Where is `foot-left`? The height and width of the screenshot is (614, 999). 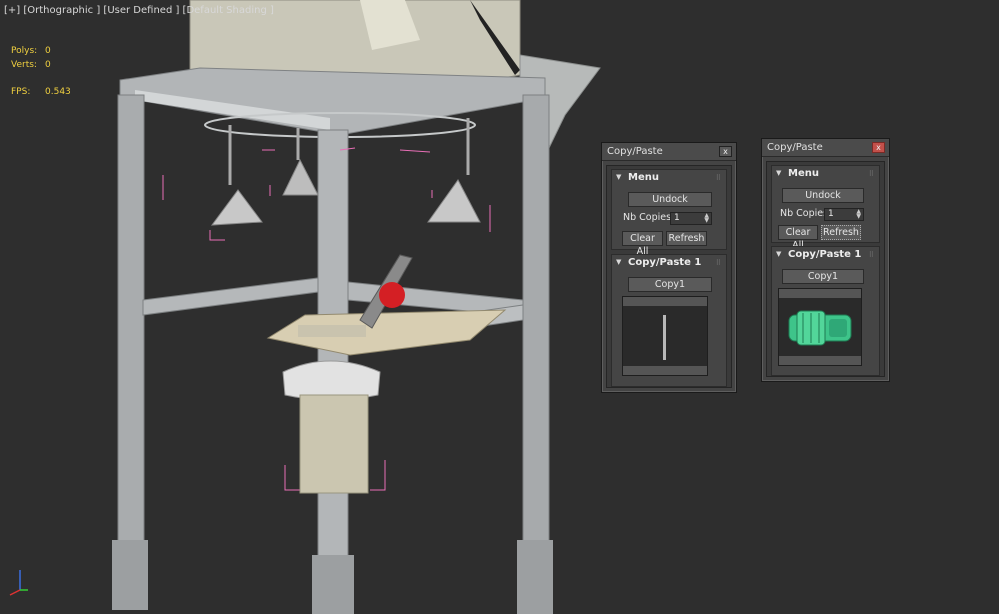
foot-left is located at coordinates (130, 575).